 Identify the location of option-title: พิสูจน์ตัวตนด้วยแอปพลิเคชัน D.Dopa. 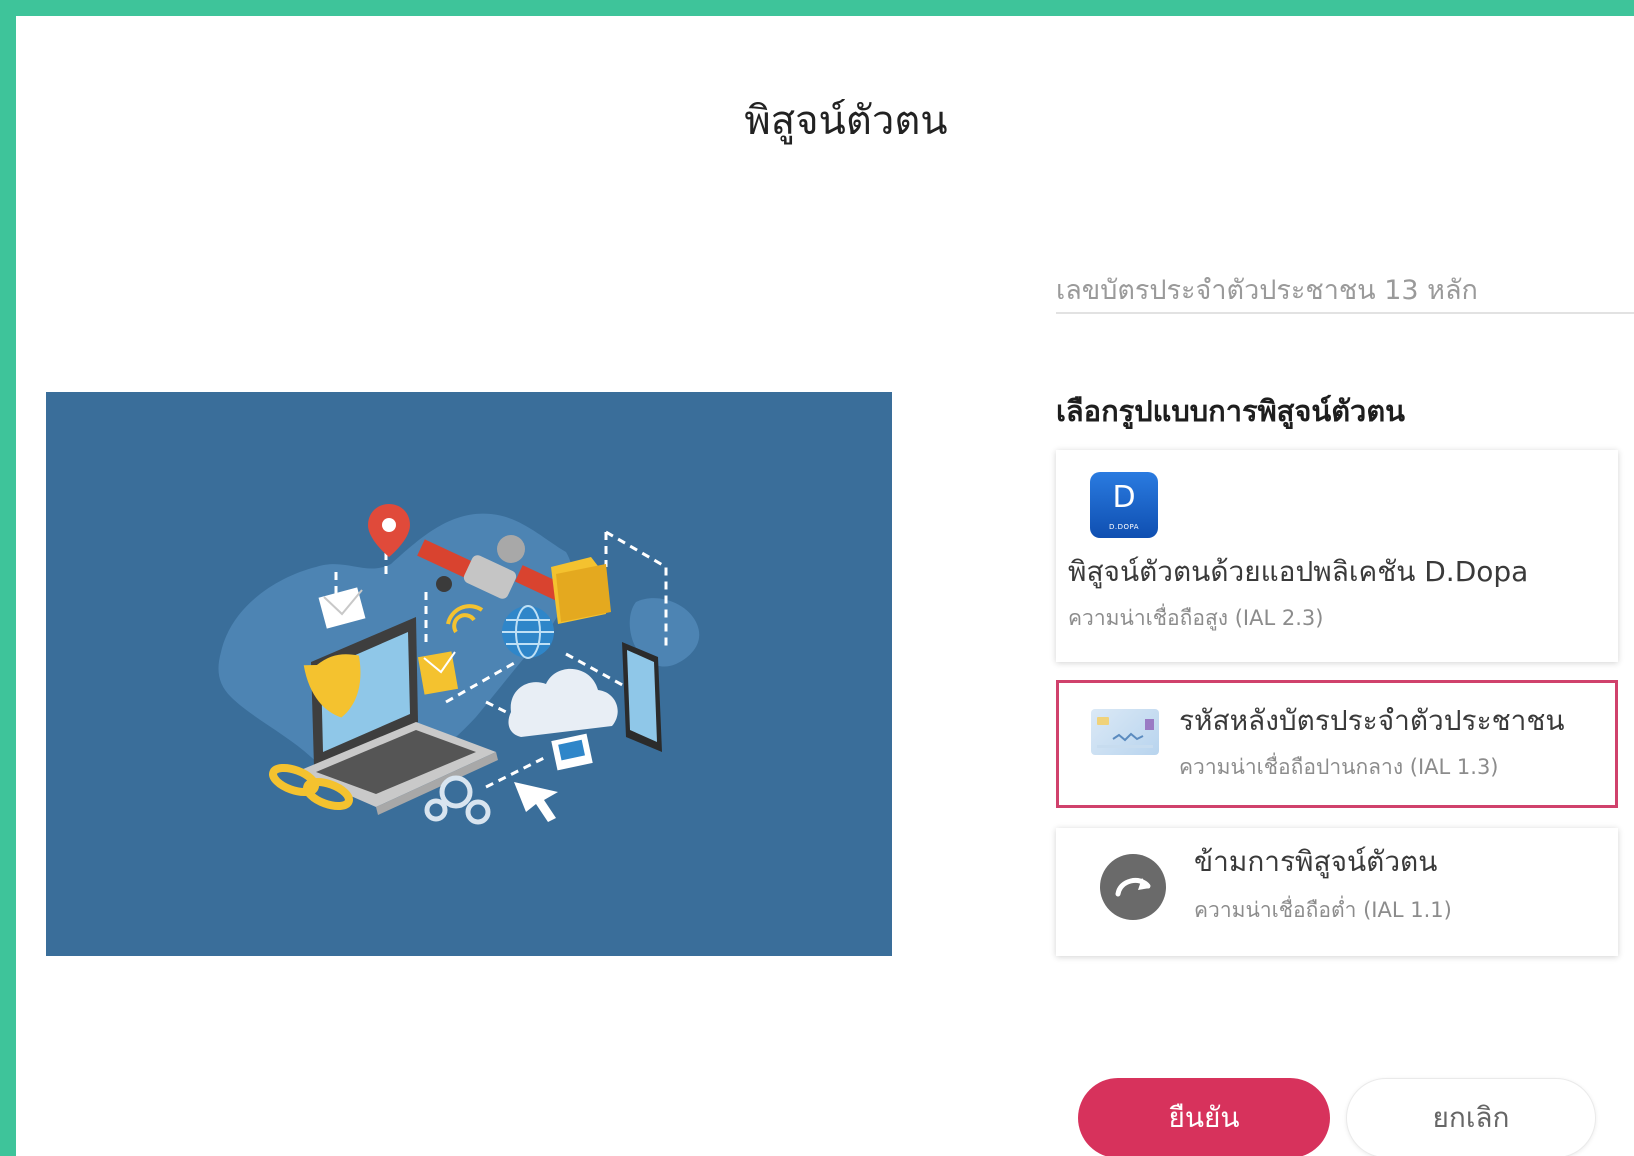
(1298, 571).